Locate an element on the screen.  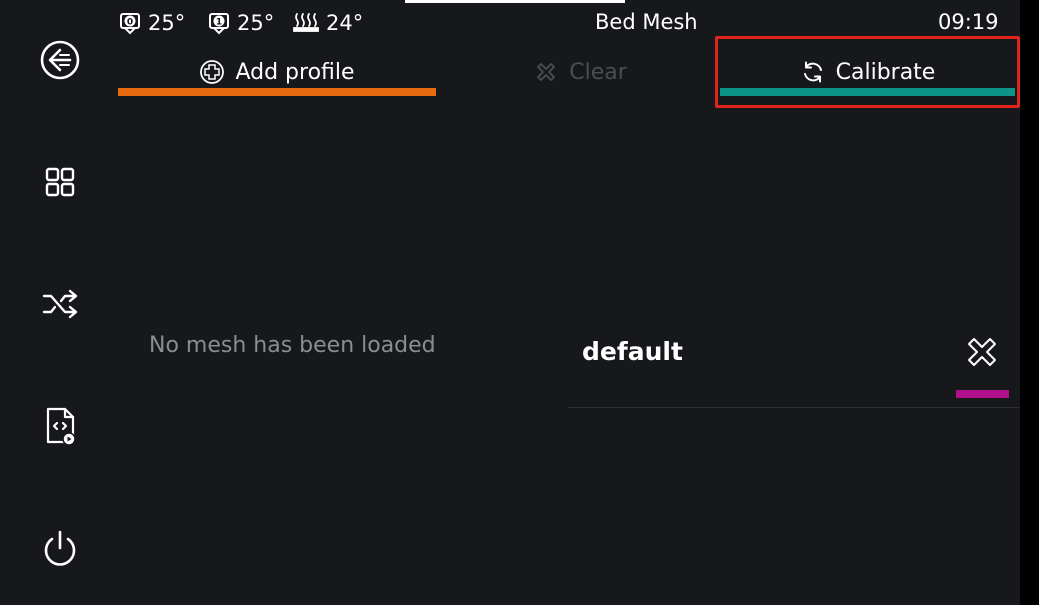
add-profile-button: Add profile is located at coordinates (277, 72).